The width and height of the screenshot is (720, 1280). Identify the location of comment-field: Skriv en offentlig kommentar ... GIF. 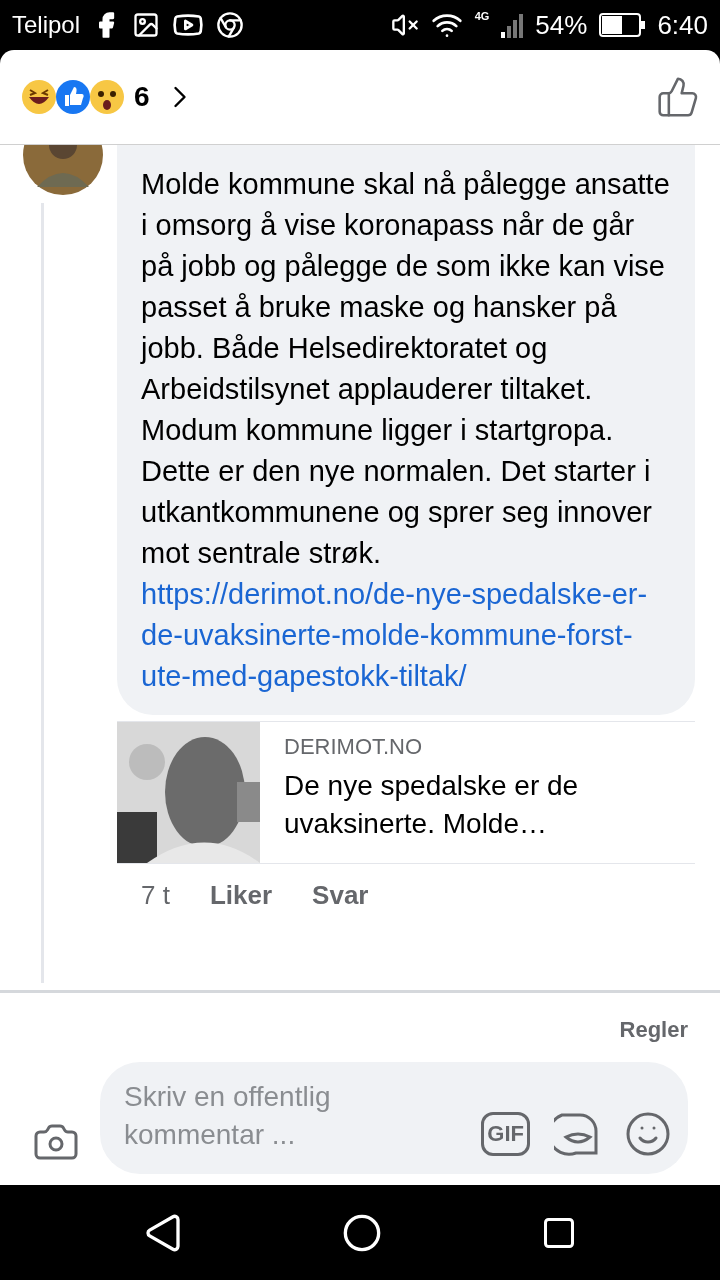
(394, 1118).